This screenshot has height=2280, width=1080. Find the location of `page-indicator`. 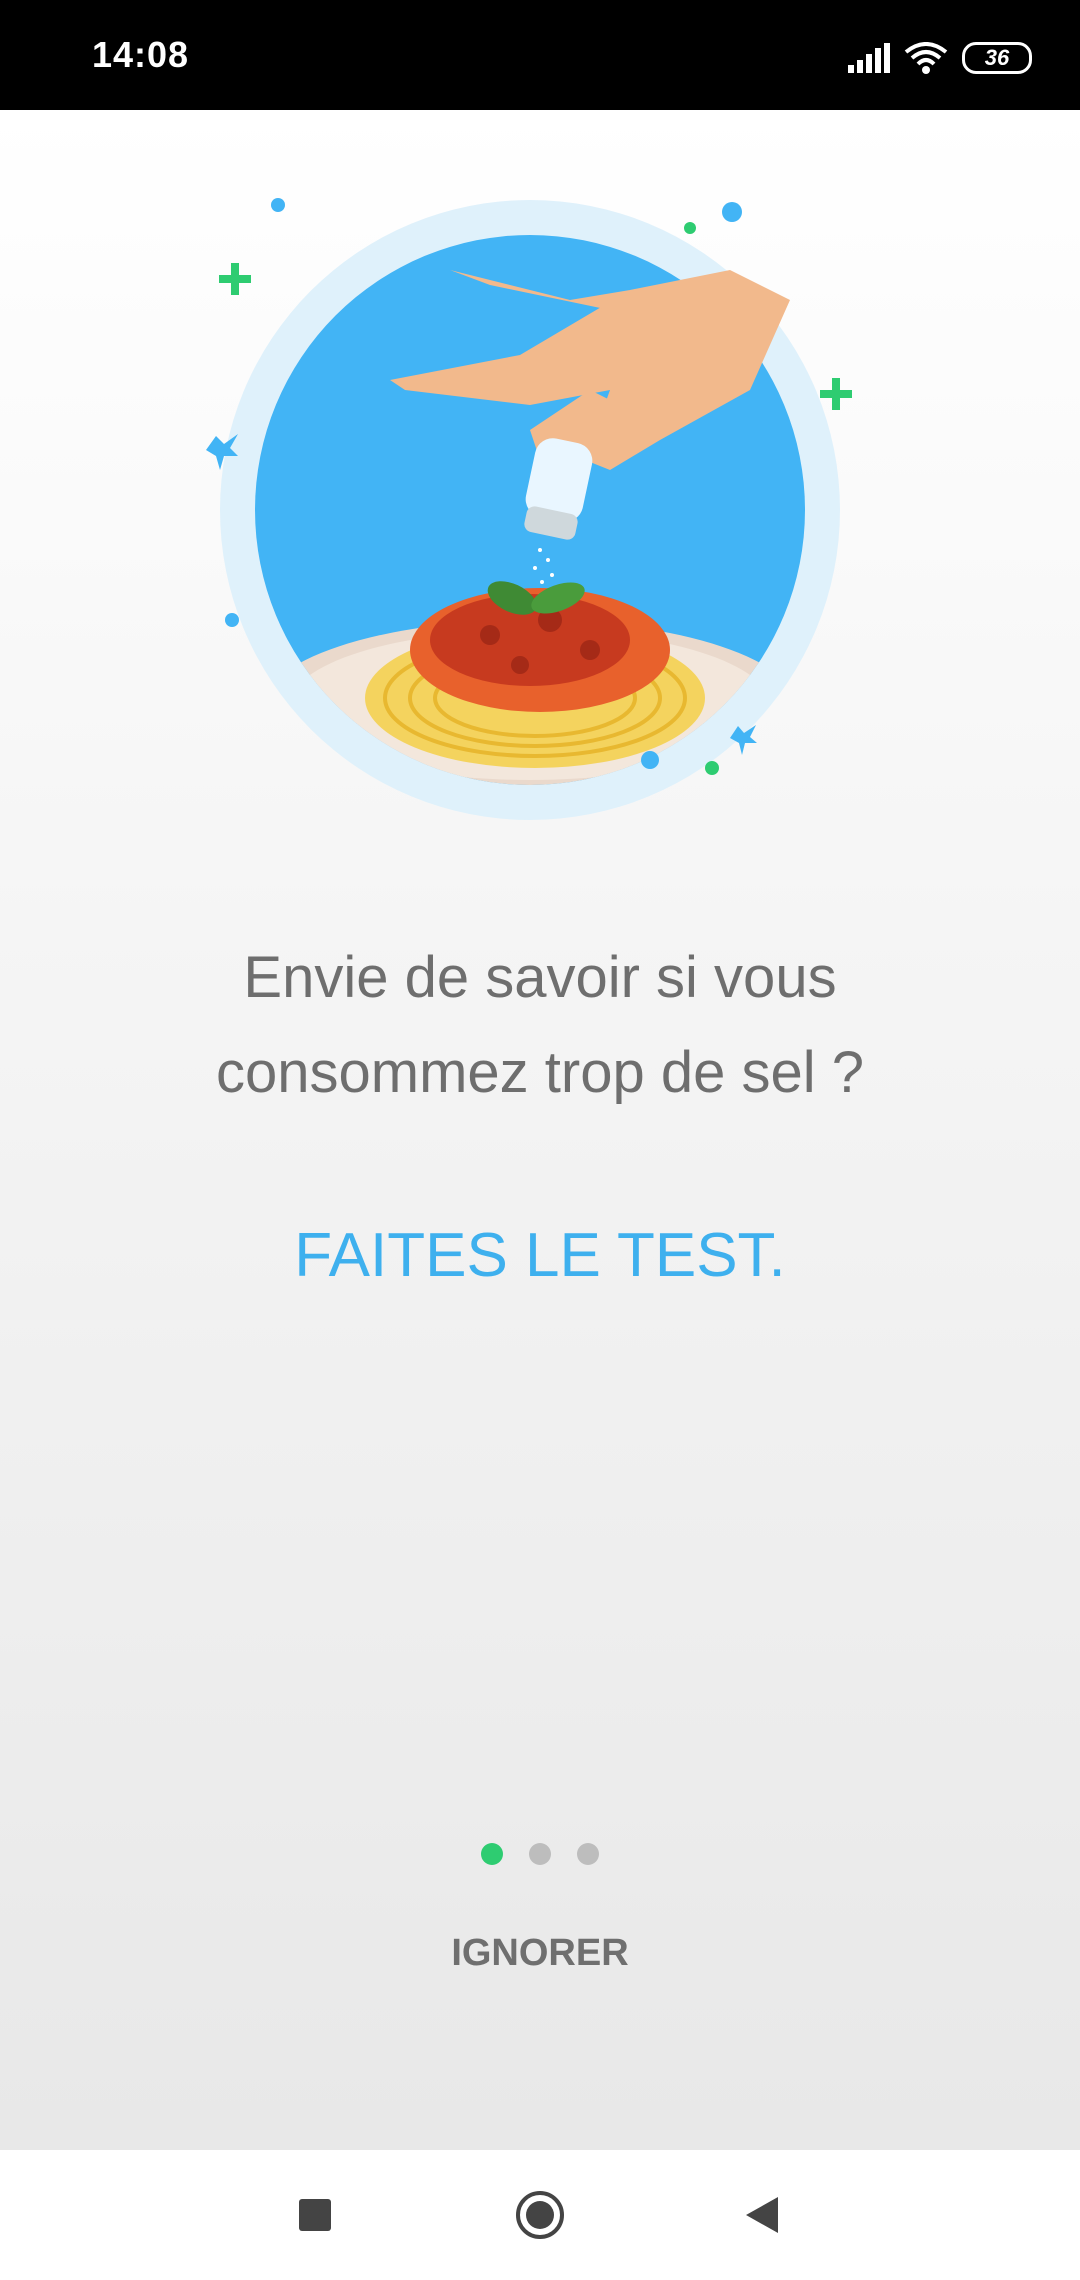

page-indicator is located at coordinates (540, 1854).